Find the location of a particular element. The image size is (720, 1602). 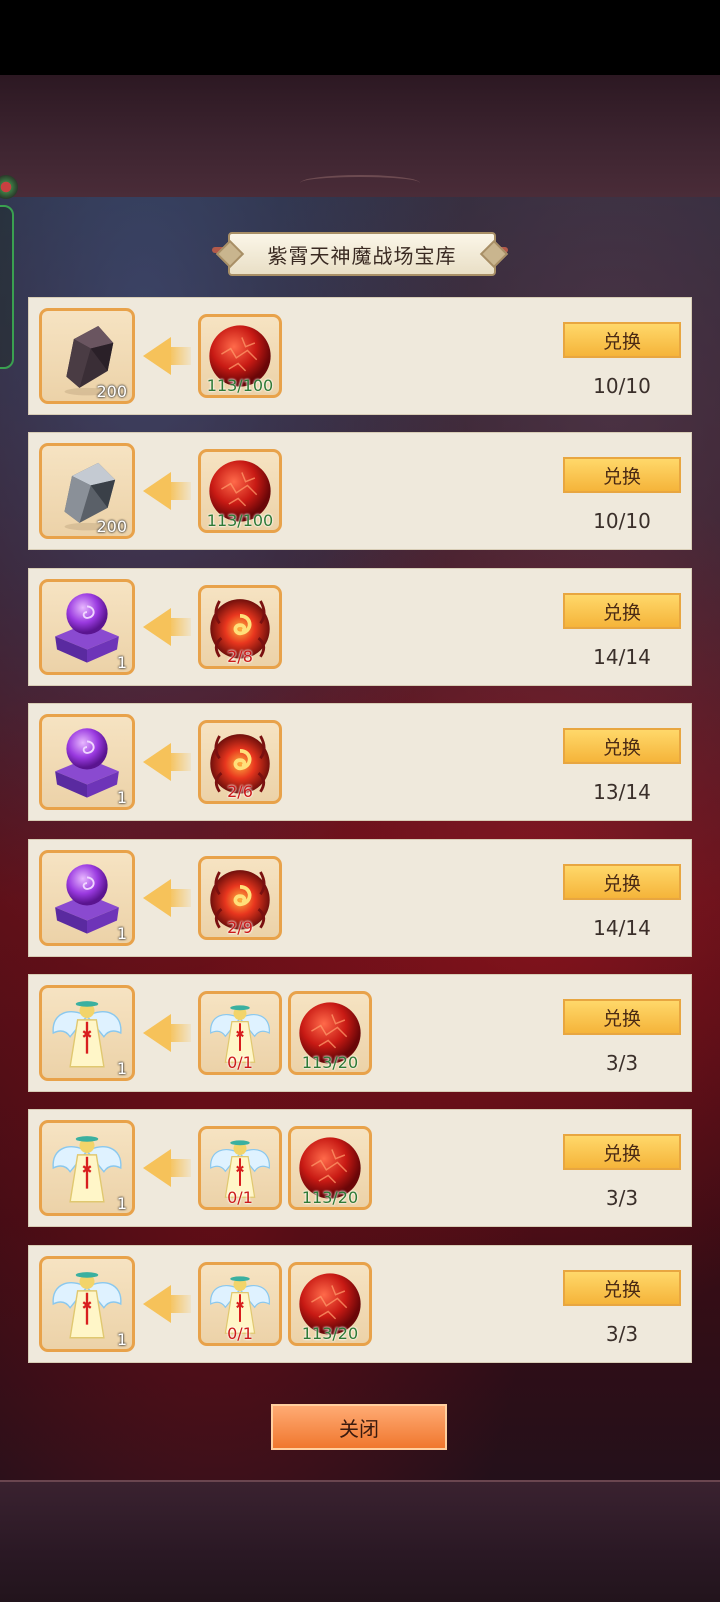

header-band is located at coordinates (360, 137).